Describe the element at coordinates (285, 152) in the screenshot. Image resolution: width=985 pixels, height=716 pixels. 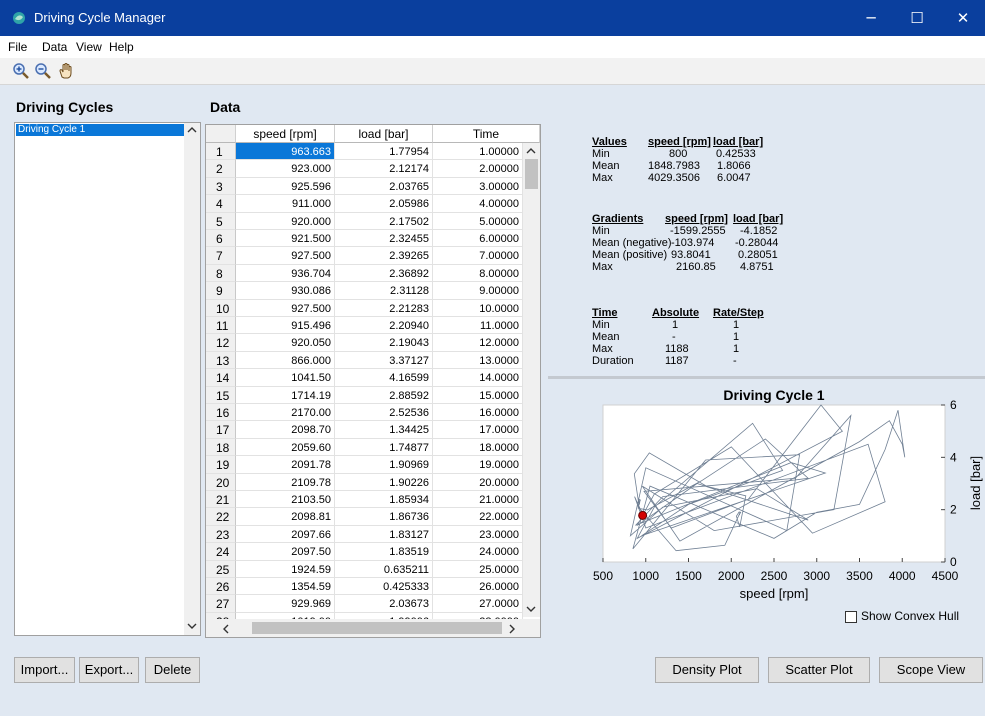
I see `table-cell: 963.663` at that location.